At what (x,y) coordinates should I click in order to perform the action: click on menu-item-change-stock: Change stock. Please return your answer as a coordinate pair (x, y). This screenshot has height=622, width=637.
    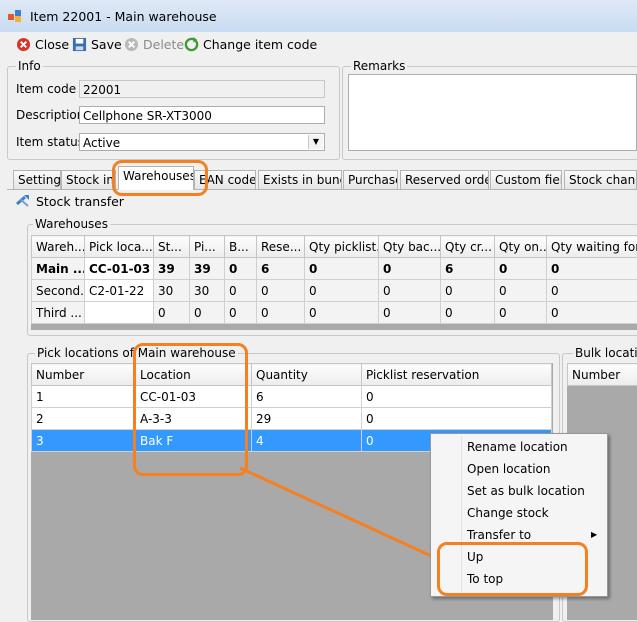
    Looking at the image, I should click on (508, 513).